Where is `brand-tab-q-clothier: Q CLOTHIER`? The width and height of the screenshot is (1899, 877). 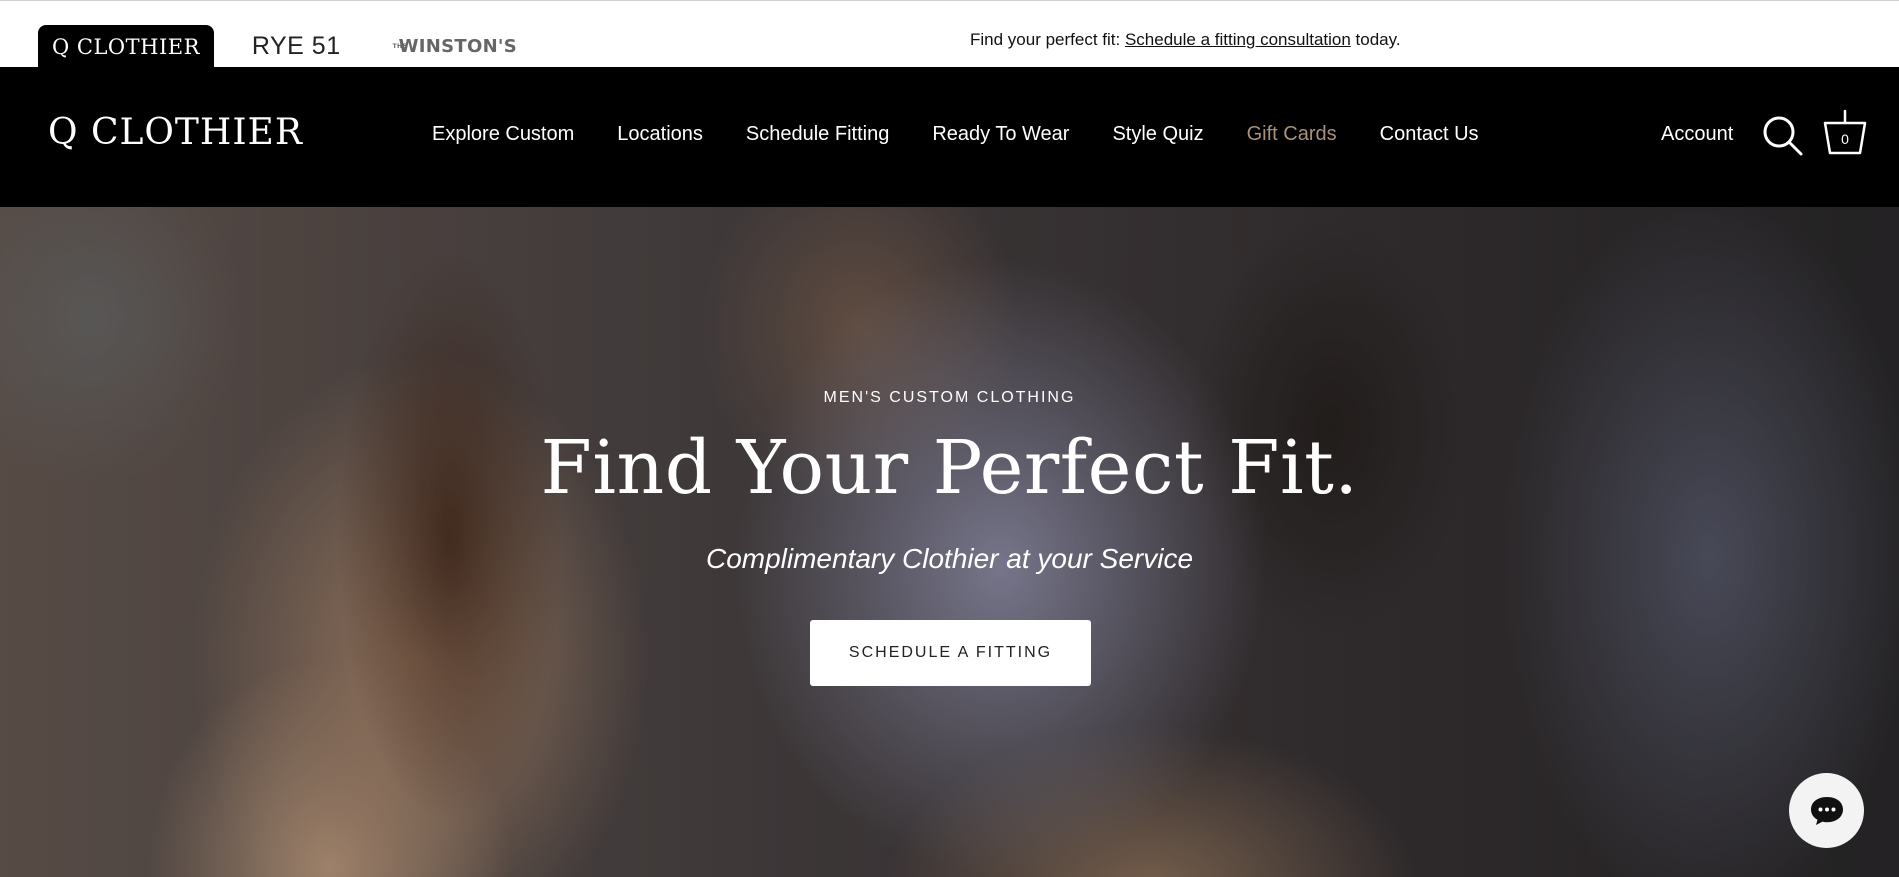 brand-tab-q-clothier: Q CLOTHIER is located at coordinates (126, 46).